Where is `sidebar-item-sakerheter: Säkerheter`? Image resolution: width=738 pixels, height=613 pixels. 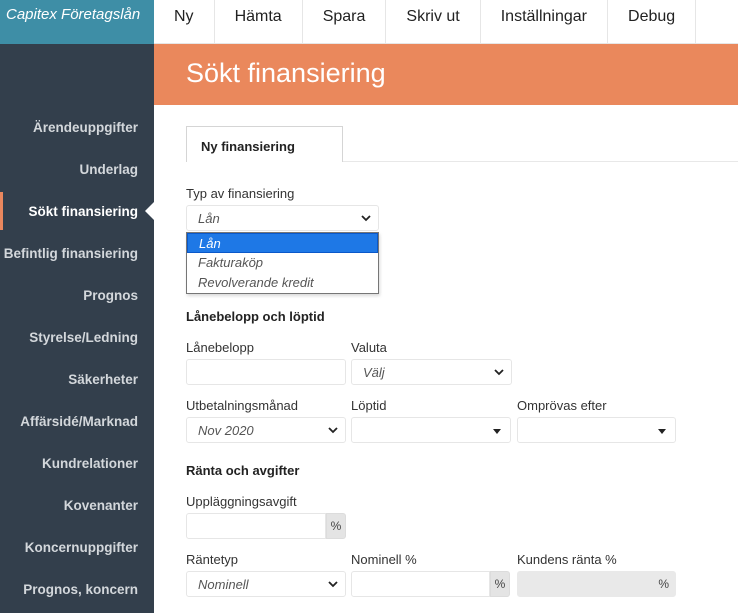 sidebar-item-sakerheter: Säkerheter is located at coordinates (103, 379).